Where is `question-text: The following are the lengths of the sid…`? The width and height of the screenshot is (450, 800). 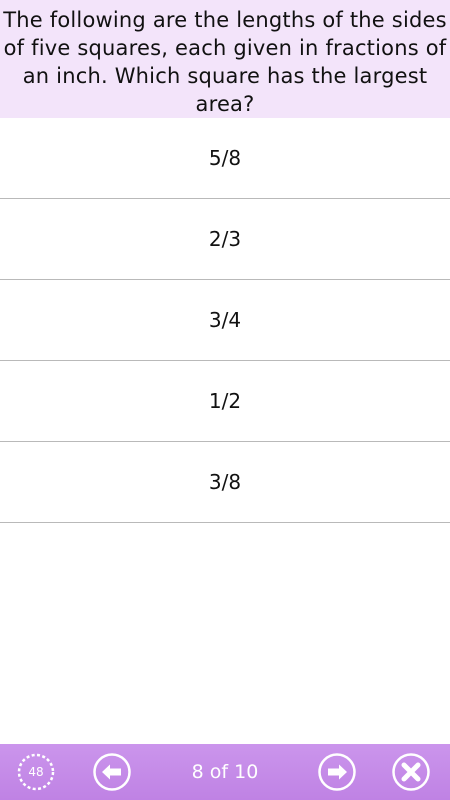 question-text: The following are the lengths of the sid… is located at coordinates (225, 62).